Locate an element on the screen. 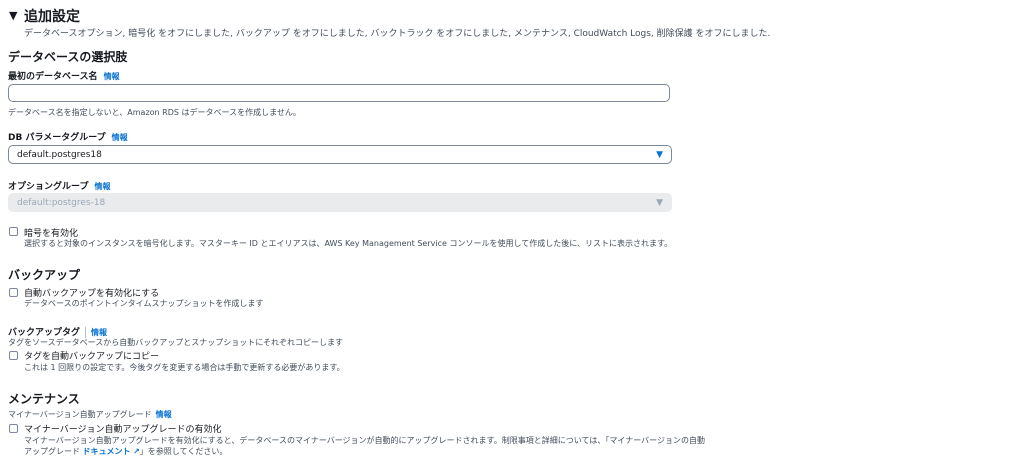  initial-db-name-label-row: 最初のデータベース名 情報 is located at coordinates (64, 75).